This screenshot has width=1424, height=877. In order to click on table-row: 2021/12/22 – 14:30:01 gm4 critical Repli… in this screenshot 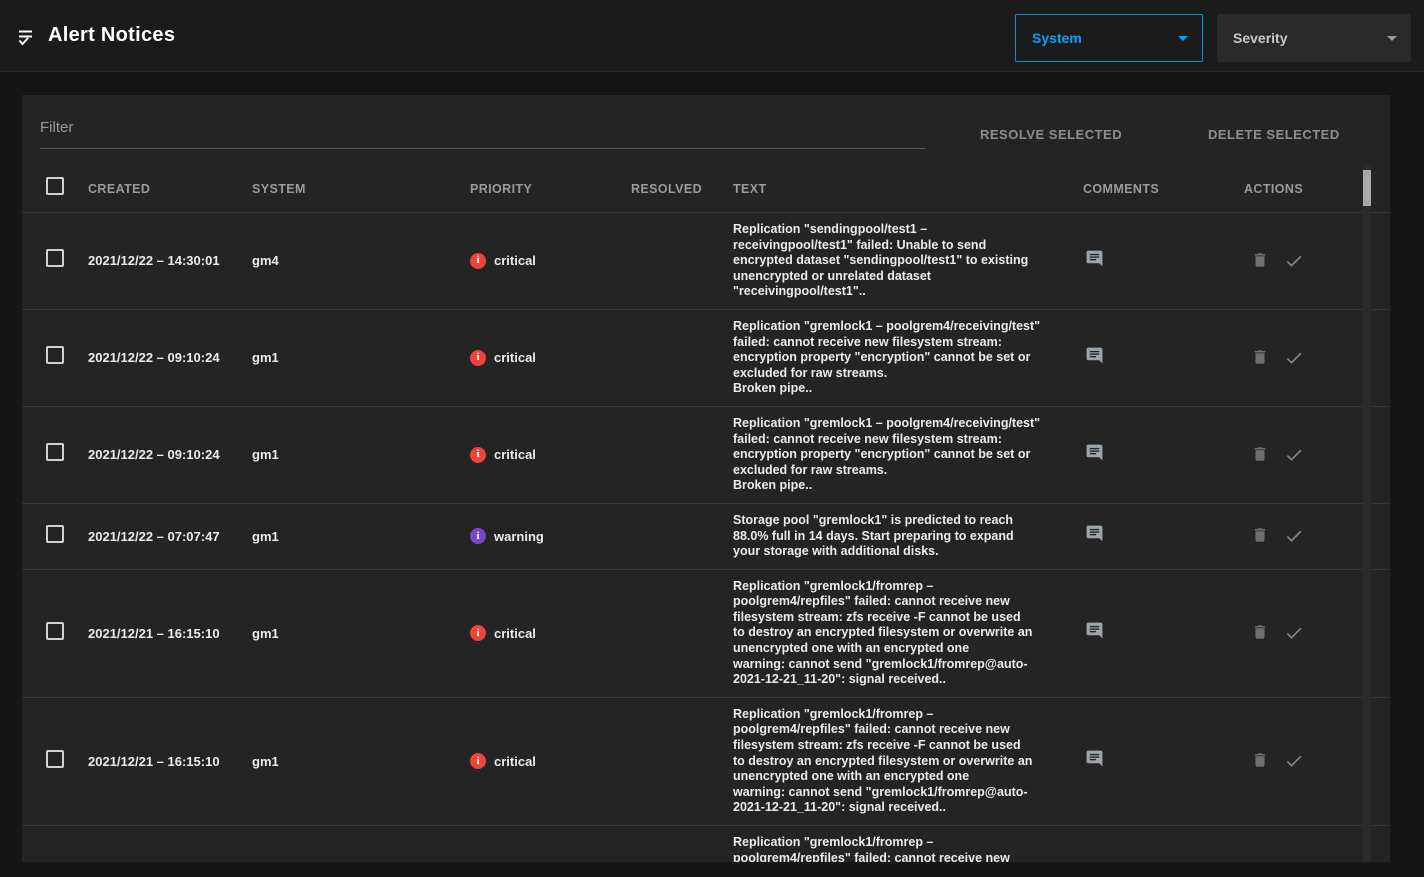, I will do `click(706, 261)`.